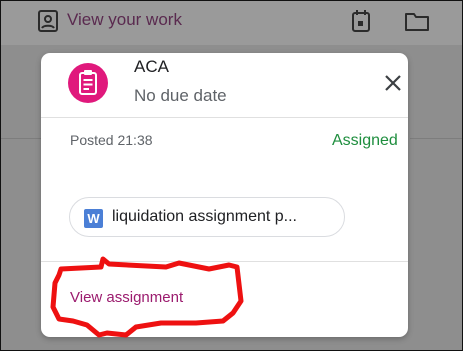  I want to click on view-your-work-link: View your work, so click(124, 20).